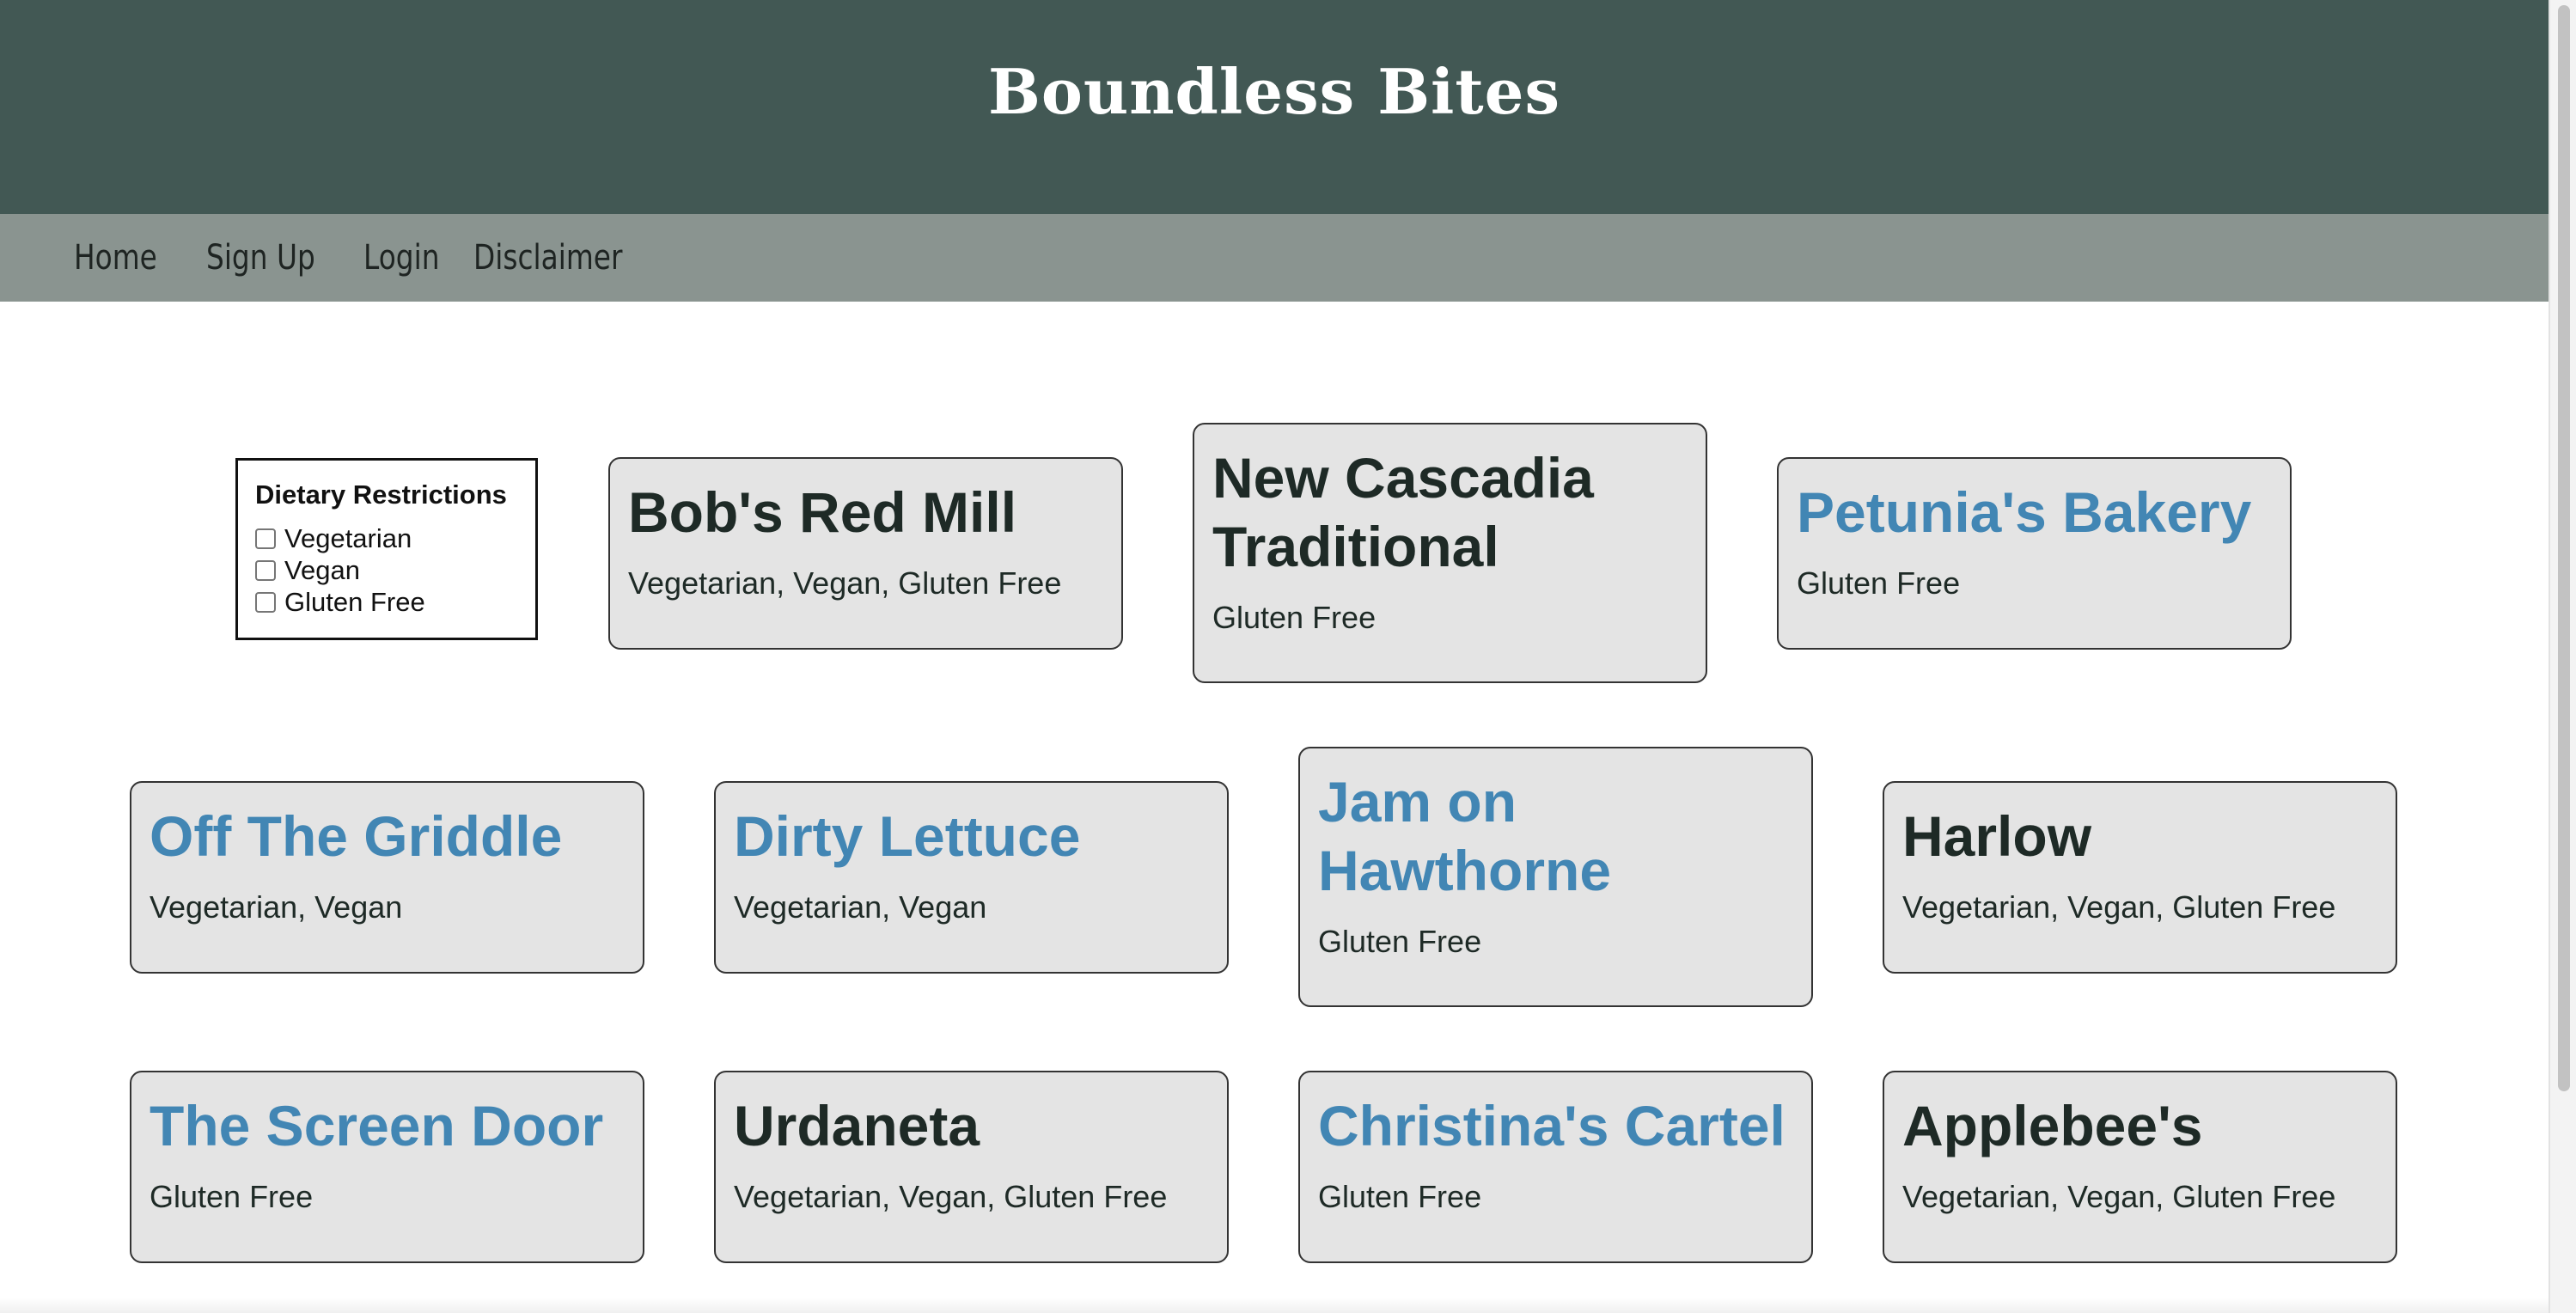 The image size is (2576, 1313). What do you see at coordinates (972, 836) in the screenshot?
I see `restaurant-name: Dirty Lettuce` at bounding box center [972, 836].